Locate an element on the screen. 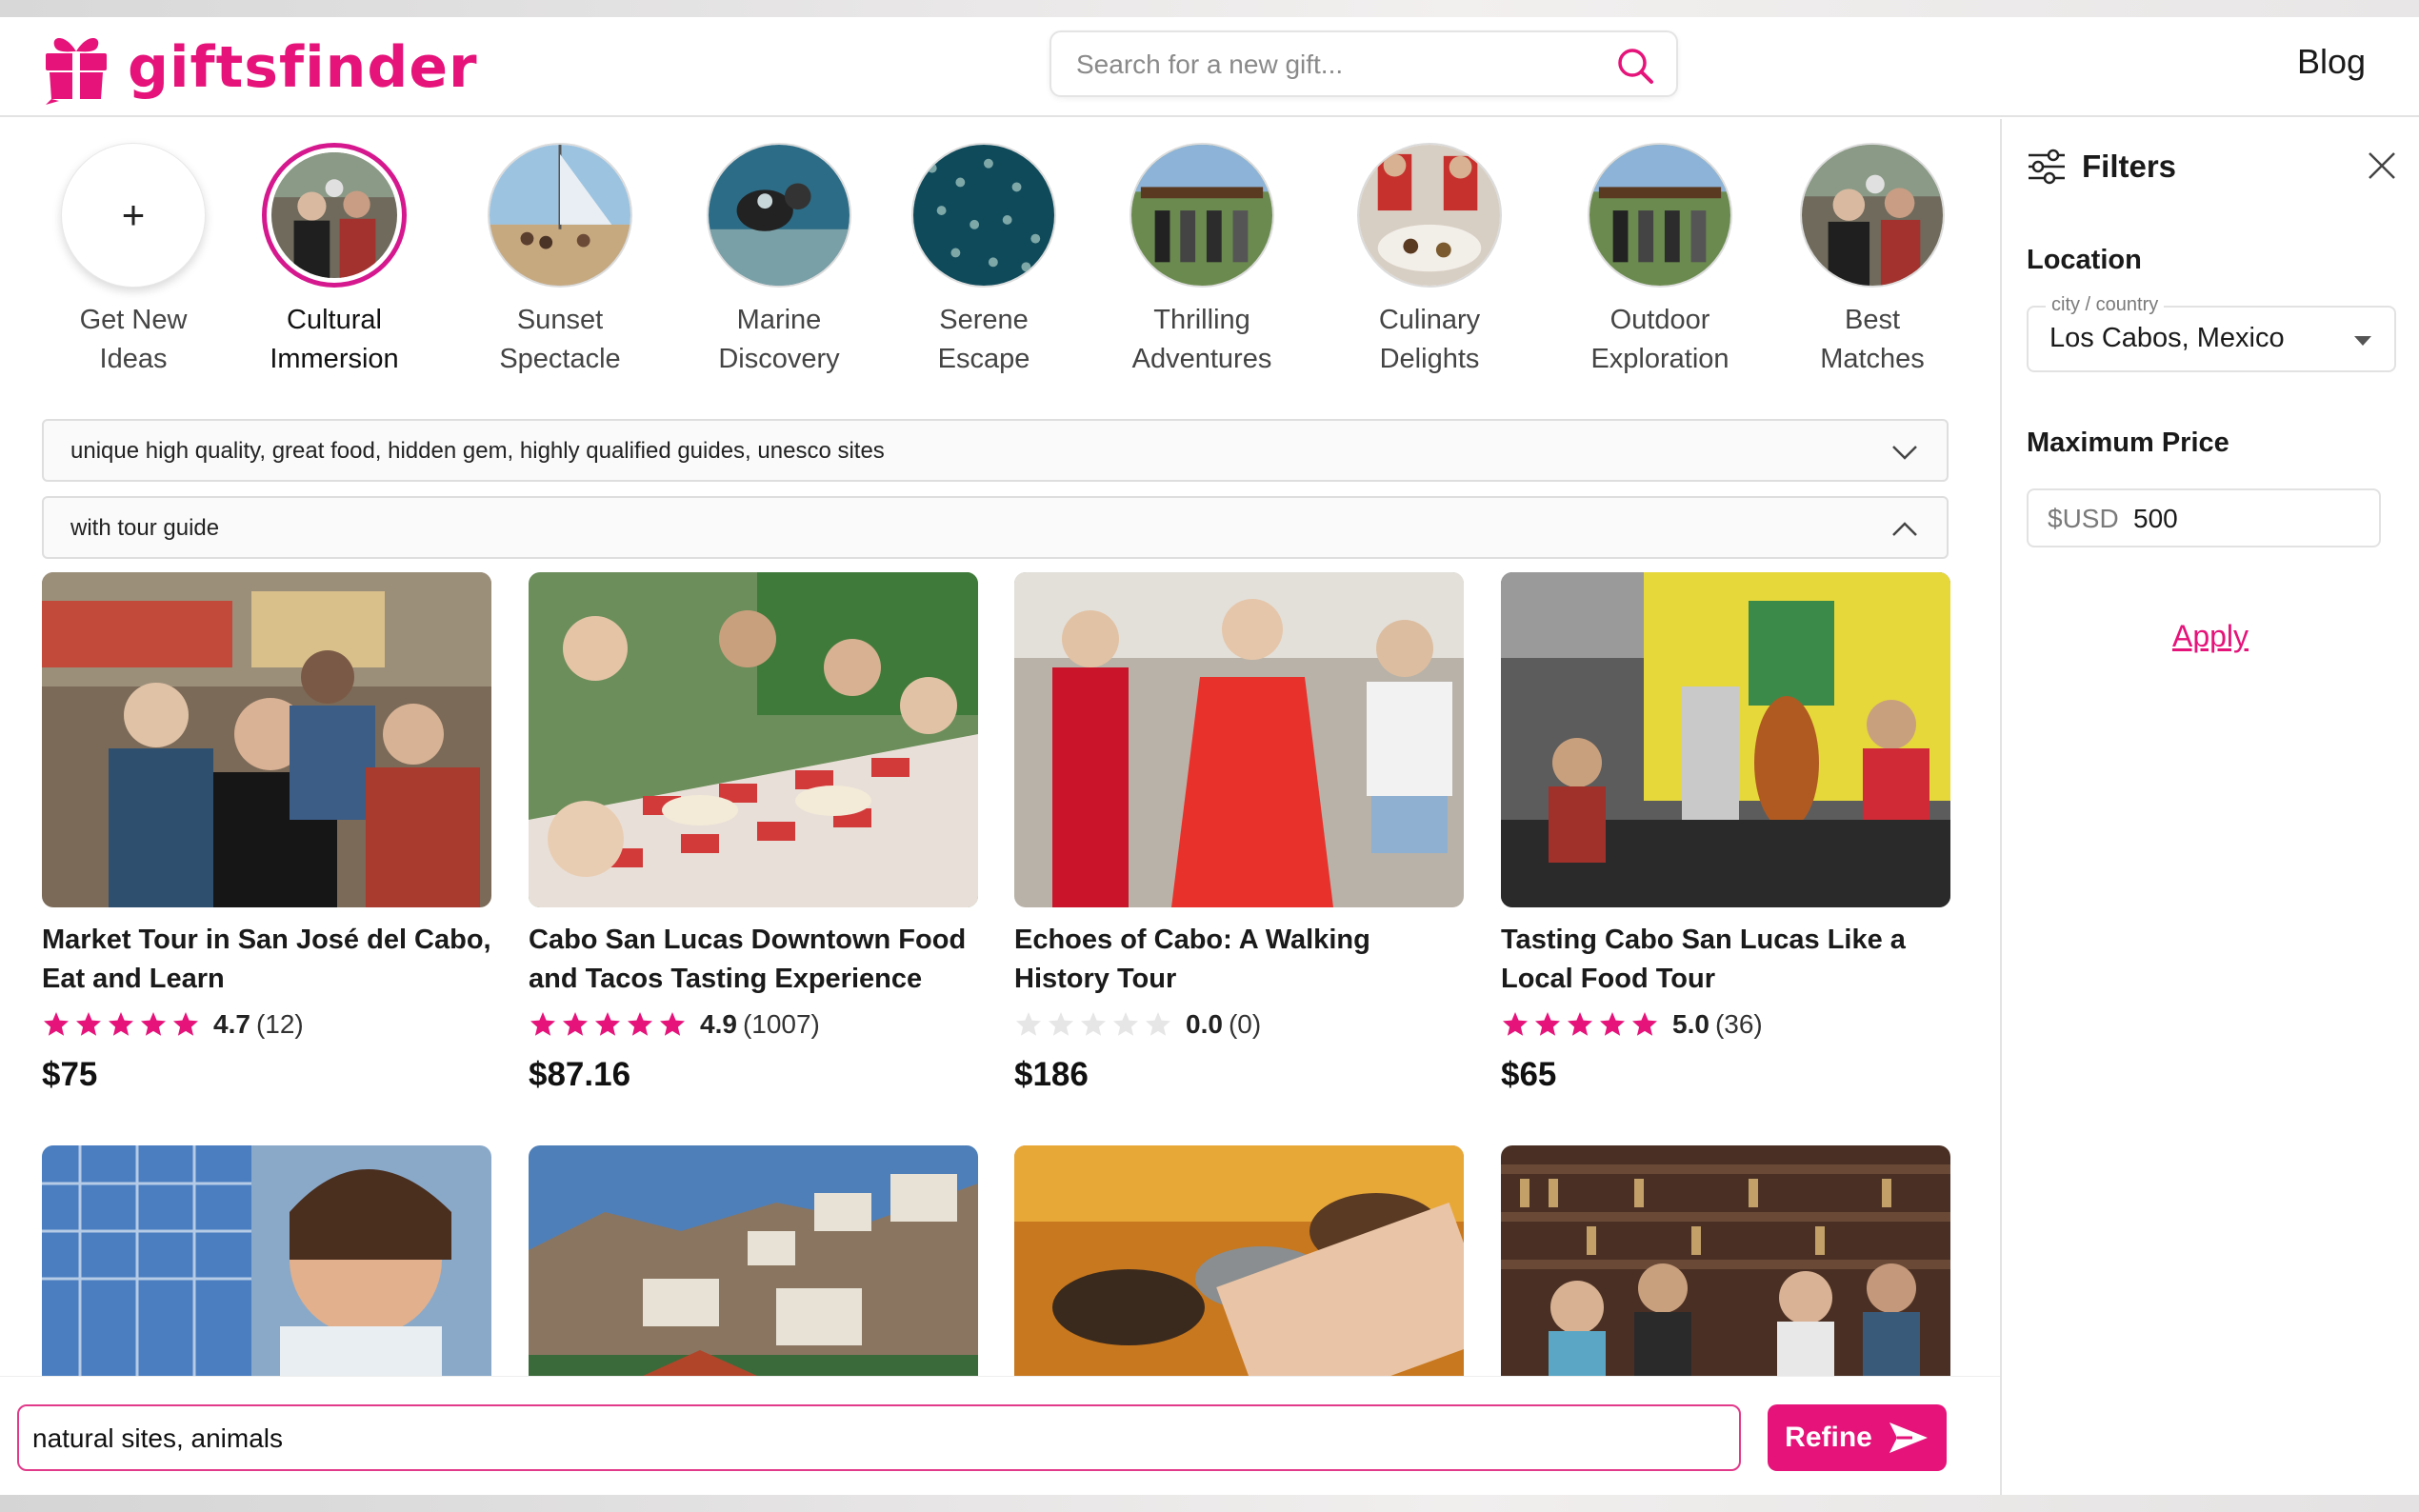 This screenshot has width=2419, height=1512. blog-link: Blog is located at coordinates (2331, 62).